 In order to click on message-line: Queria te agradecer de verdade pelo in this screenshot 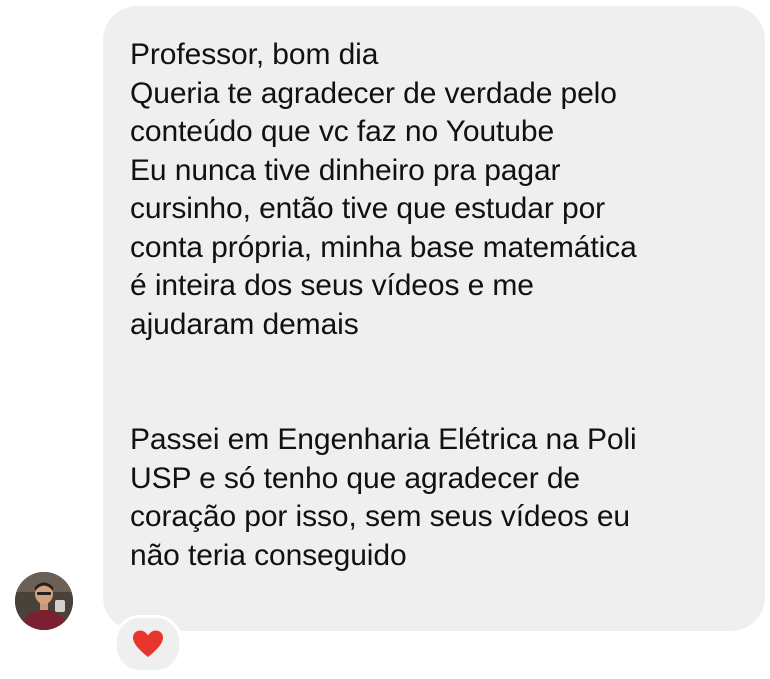, I will do `click(373, 93)`.